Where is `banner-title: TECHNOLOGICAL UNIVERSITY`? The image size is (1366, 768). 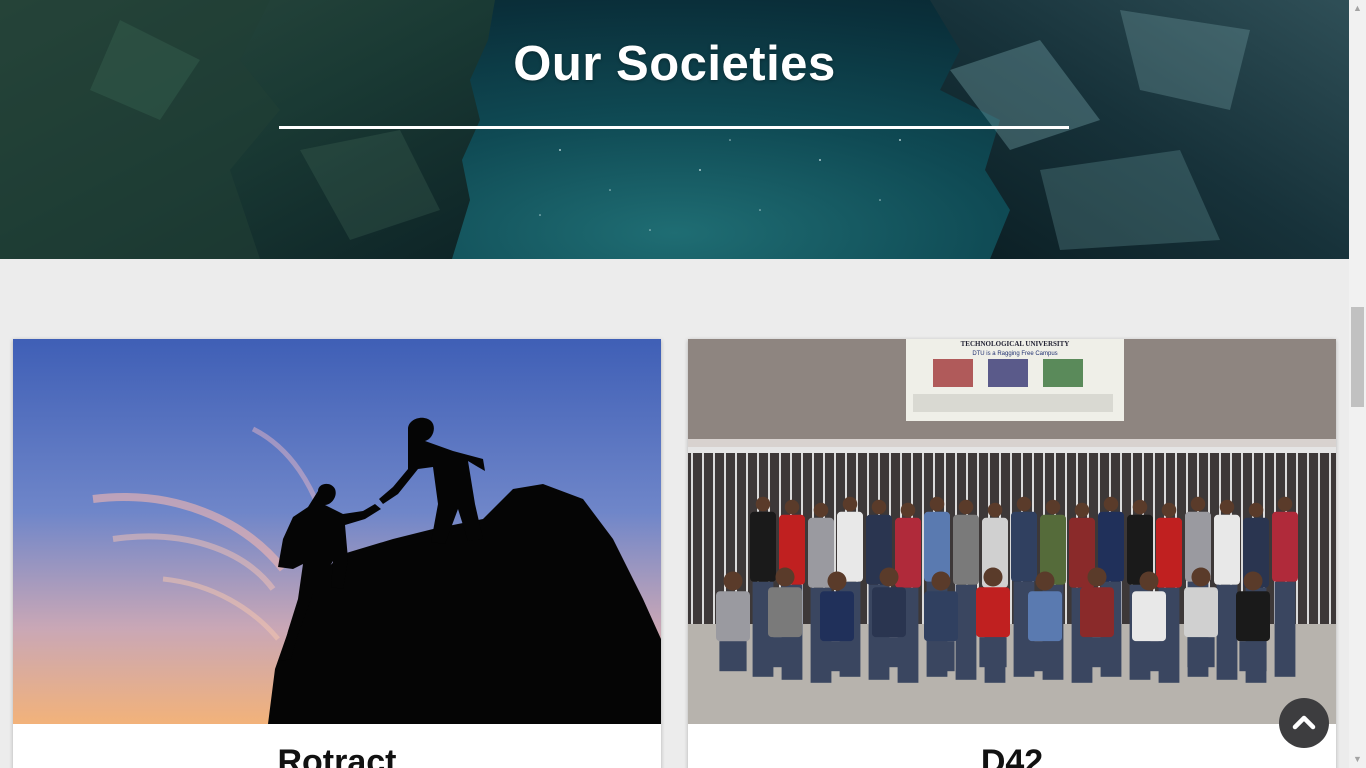 banner-title: TECHNOLOGICAL UNIVERSITY is located at coordinates (1015, 344).